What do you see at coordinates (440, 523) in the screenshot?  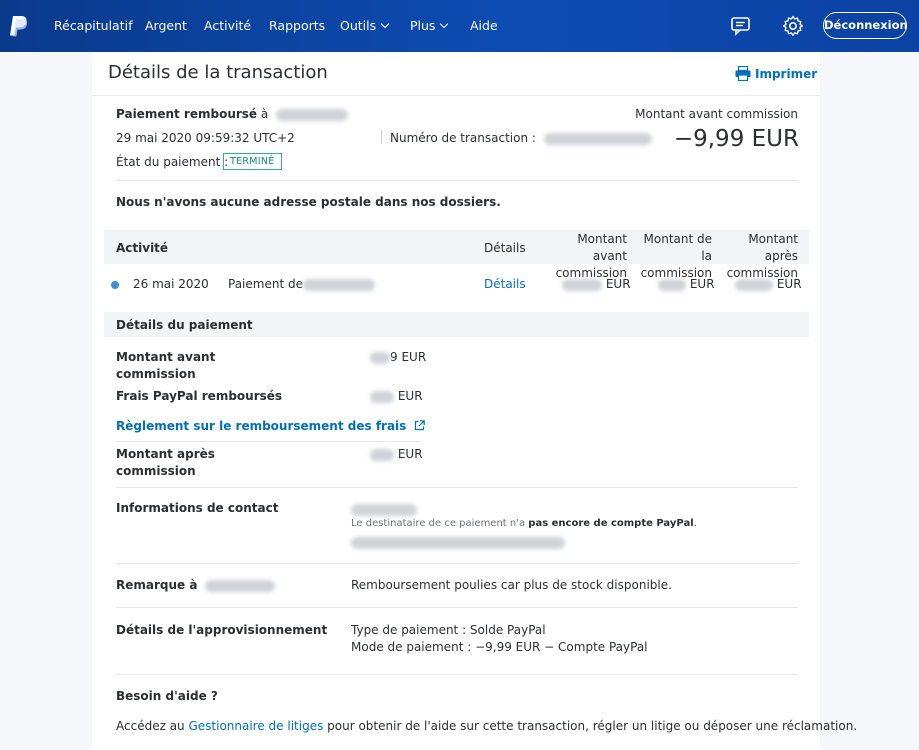 I see `contact-note-prefix: Le destinataire de ce paiement n'a` at bounding box center [440, 523].